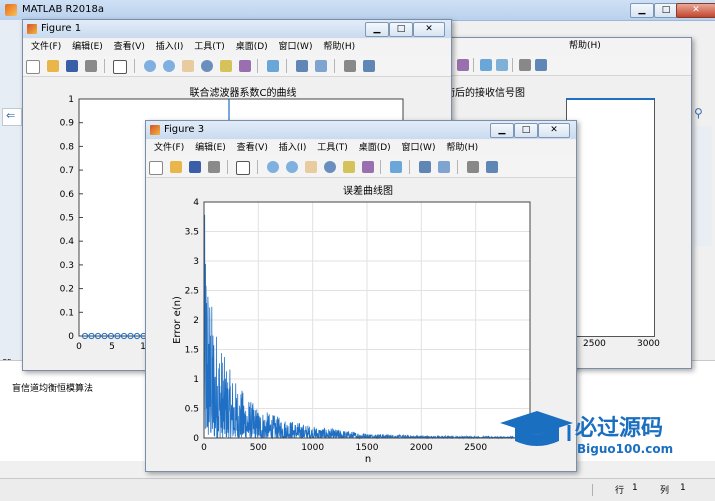  Describe the element at coordinates (485, 93) in the screenshot. I see `figure2-plot-title: 衡后的接收信号图` at that location.